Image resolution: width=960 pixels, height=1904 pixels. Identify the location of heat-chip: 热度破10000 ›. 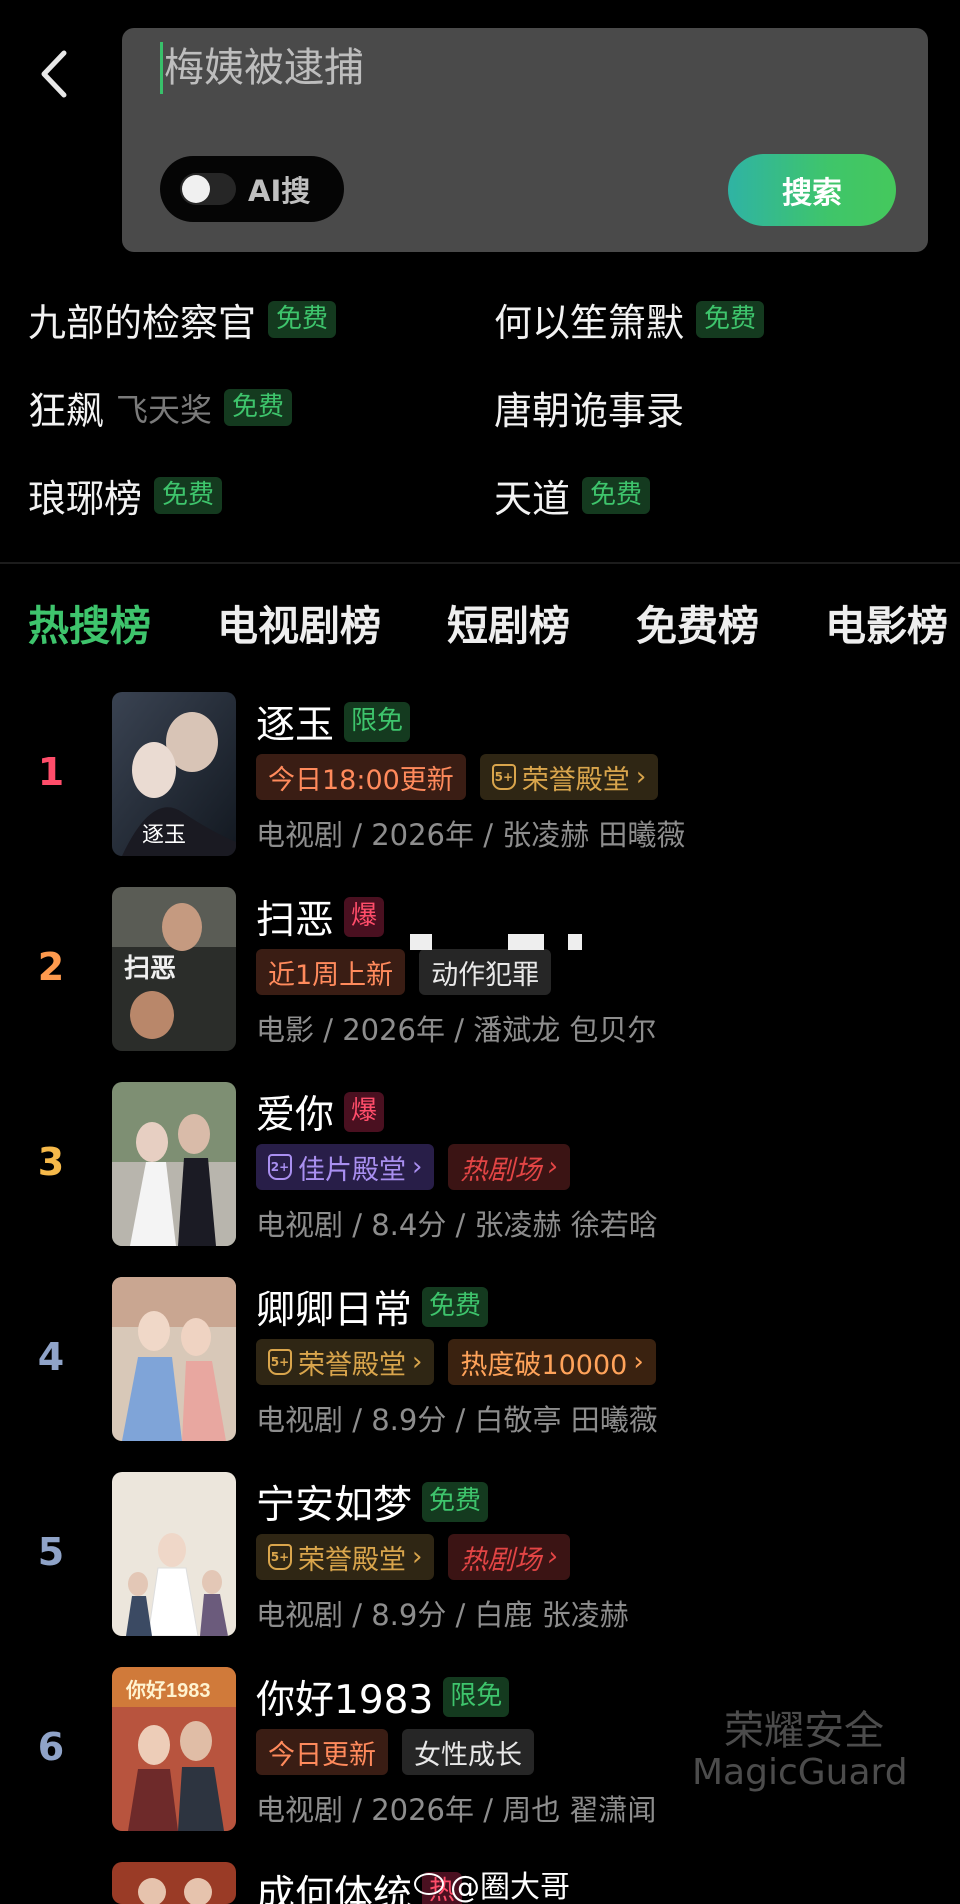
(552, 1362).